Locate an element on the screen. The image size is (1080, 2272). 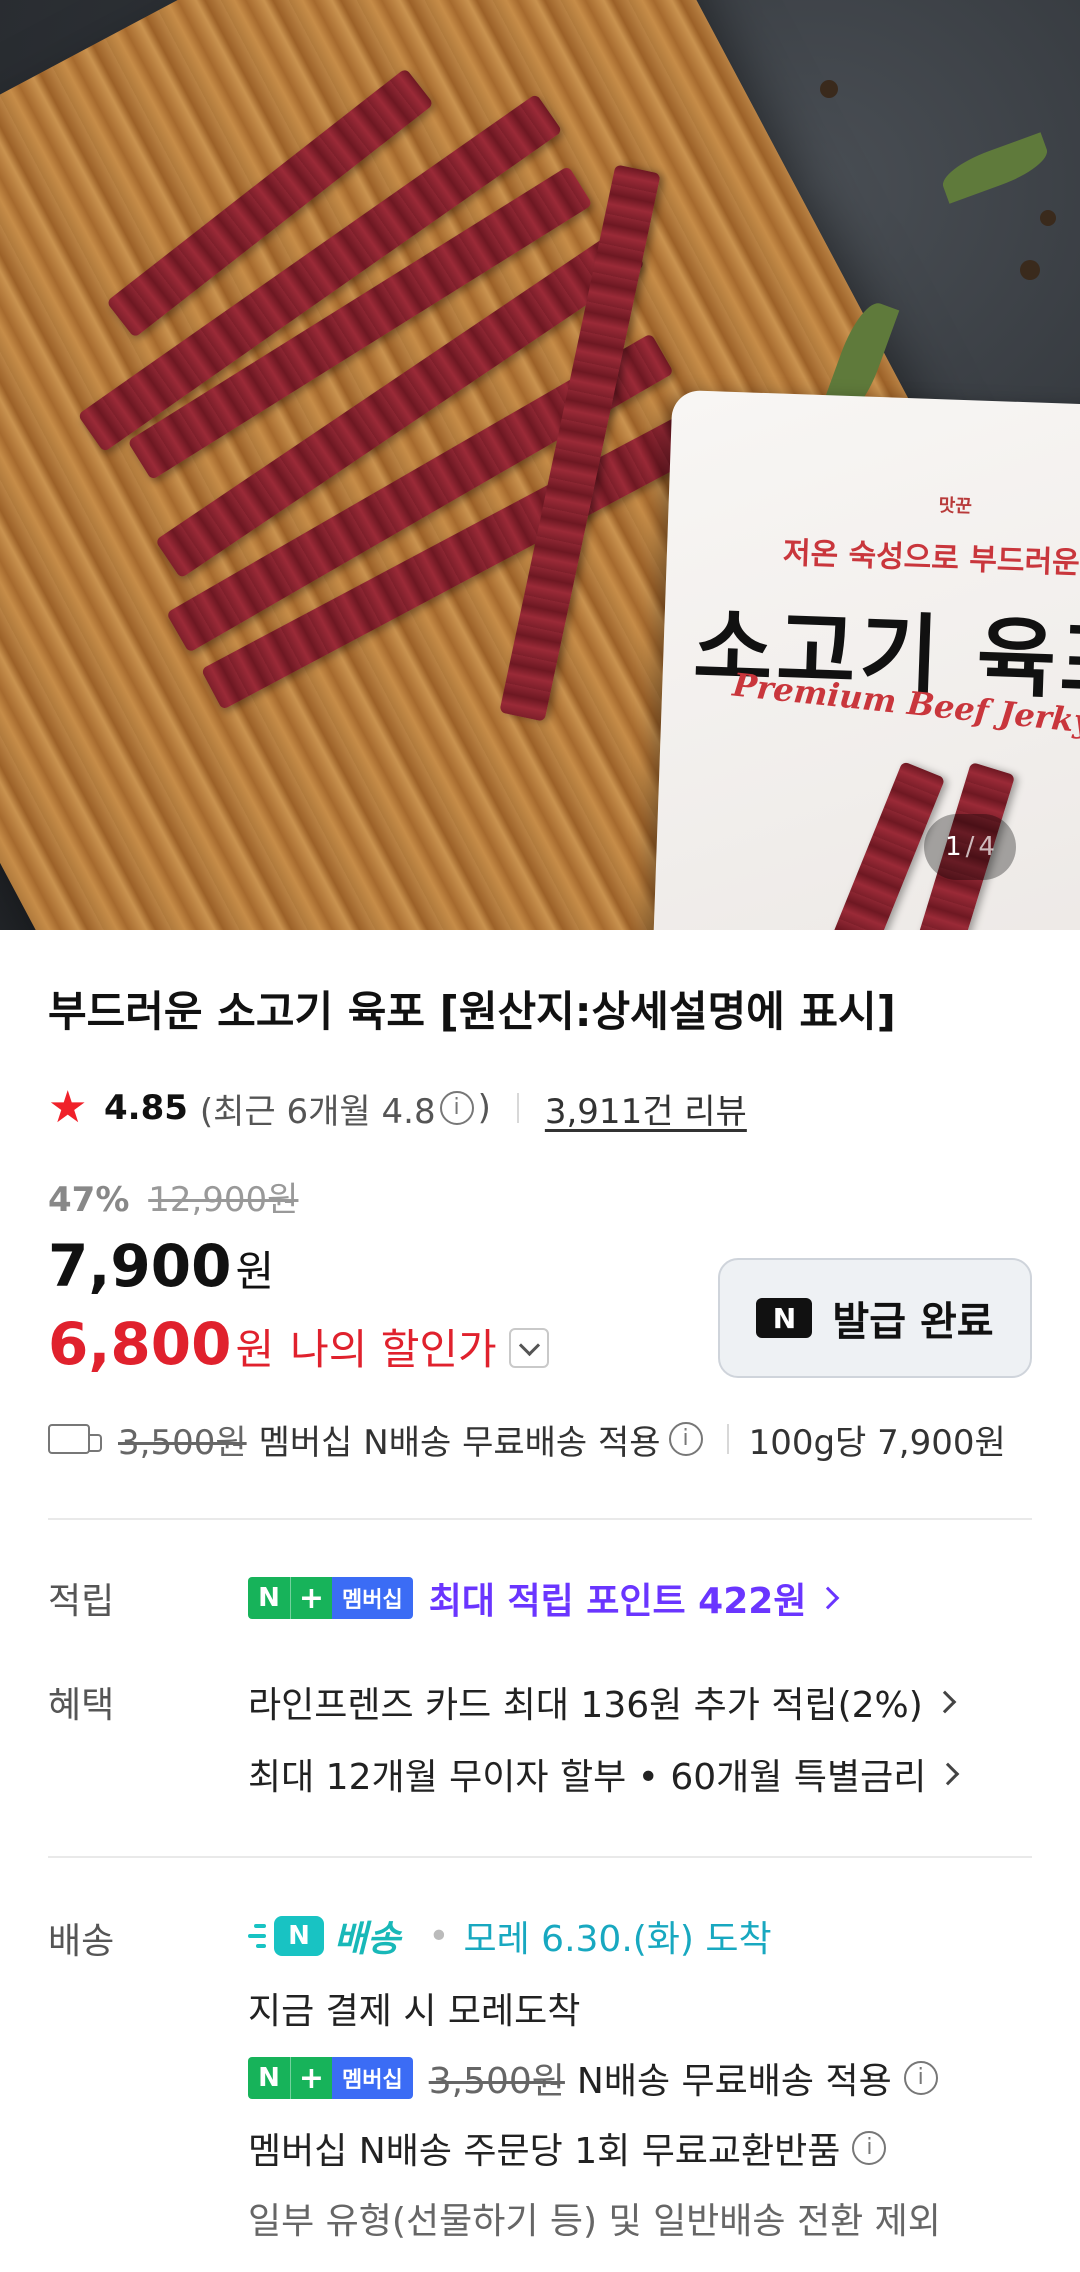
my-discount-price: 6,800 원 나의 할인가 is located at coordinates (298, 1344).